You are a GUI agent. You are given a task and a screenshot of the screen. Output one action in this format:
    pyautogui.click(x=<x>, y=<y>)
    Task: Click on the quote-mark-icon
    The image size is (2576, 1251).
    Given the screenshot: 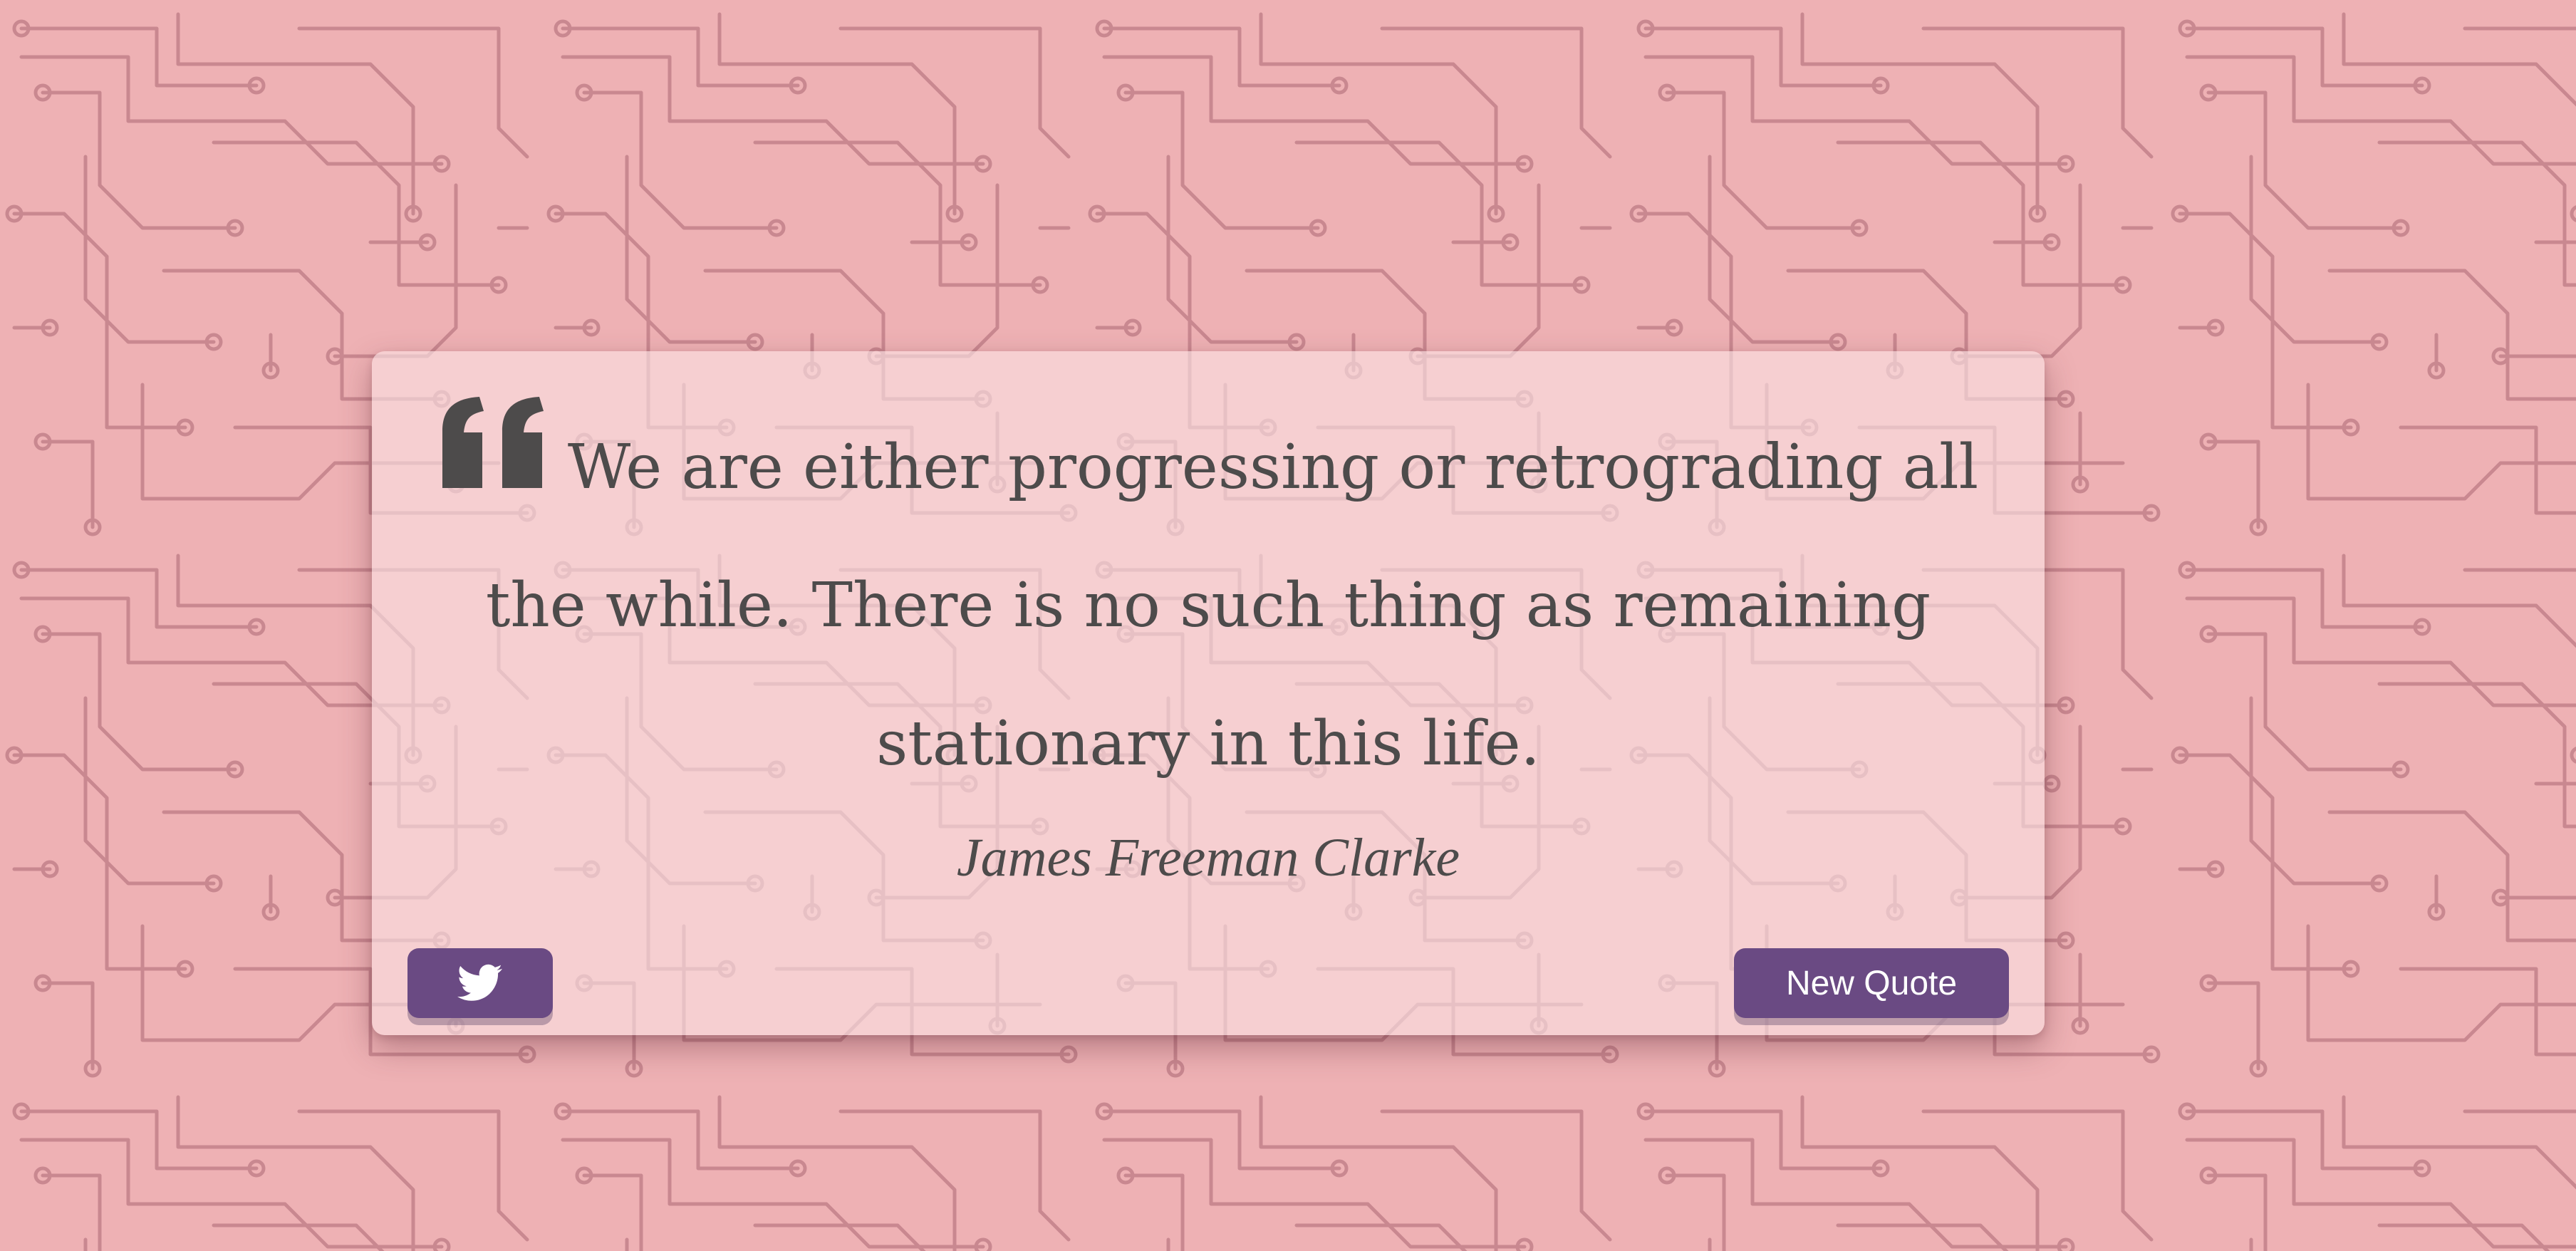 What is the action you would take?
    pyautogui.click(x=493, y=442)
    